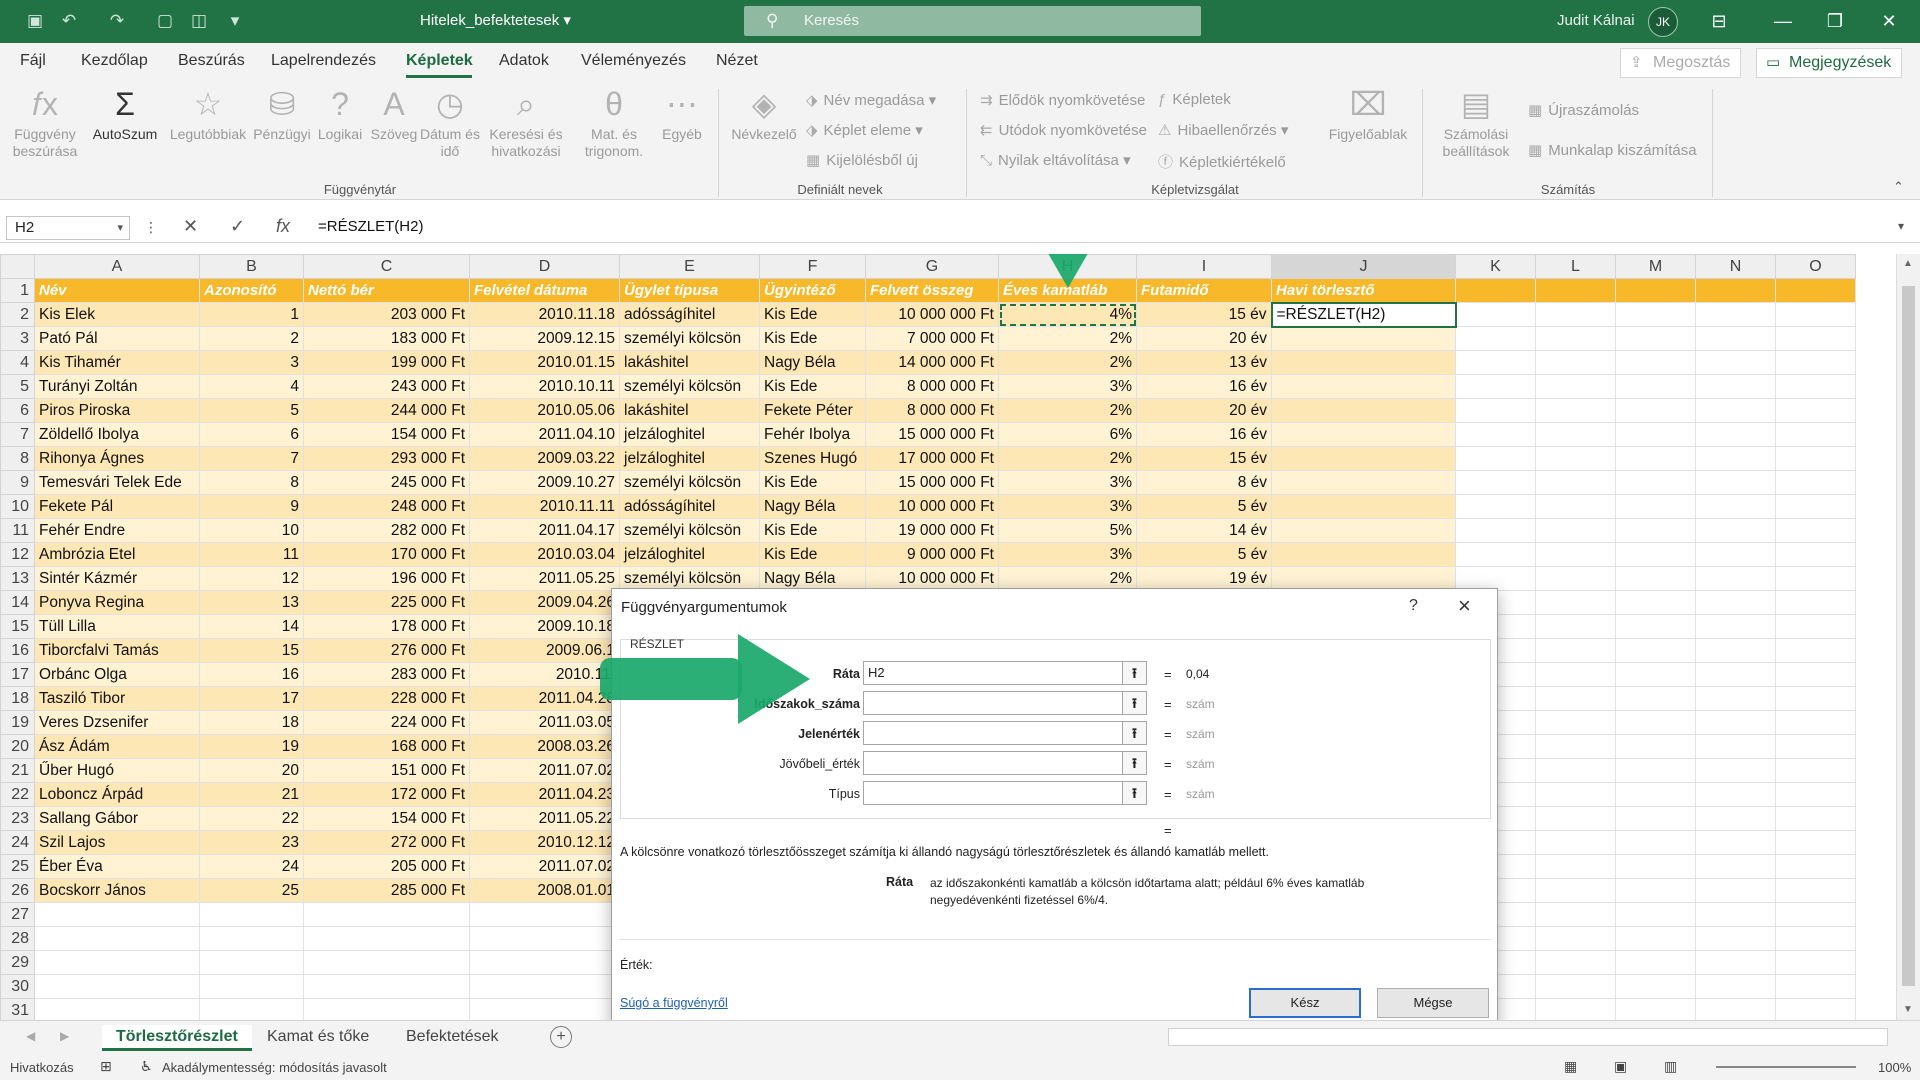 The height and width of the screenshot is (1080, 1920). What do you see at coordinates (117, 866) in the screenshot?
I see `cell: Éber Éva` at bounding box center [117, 866].